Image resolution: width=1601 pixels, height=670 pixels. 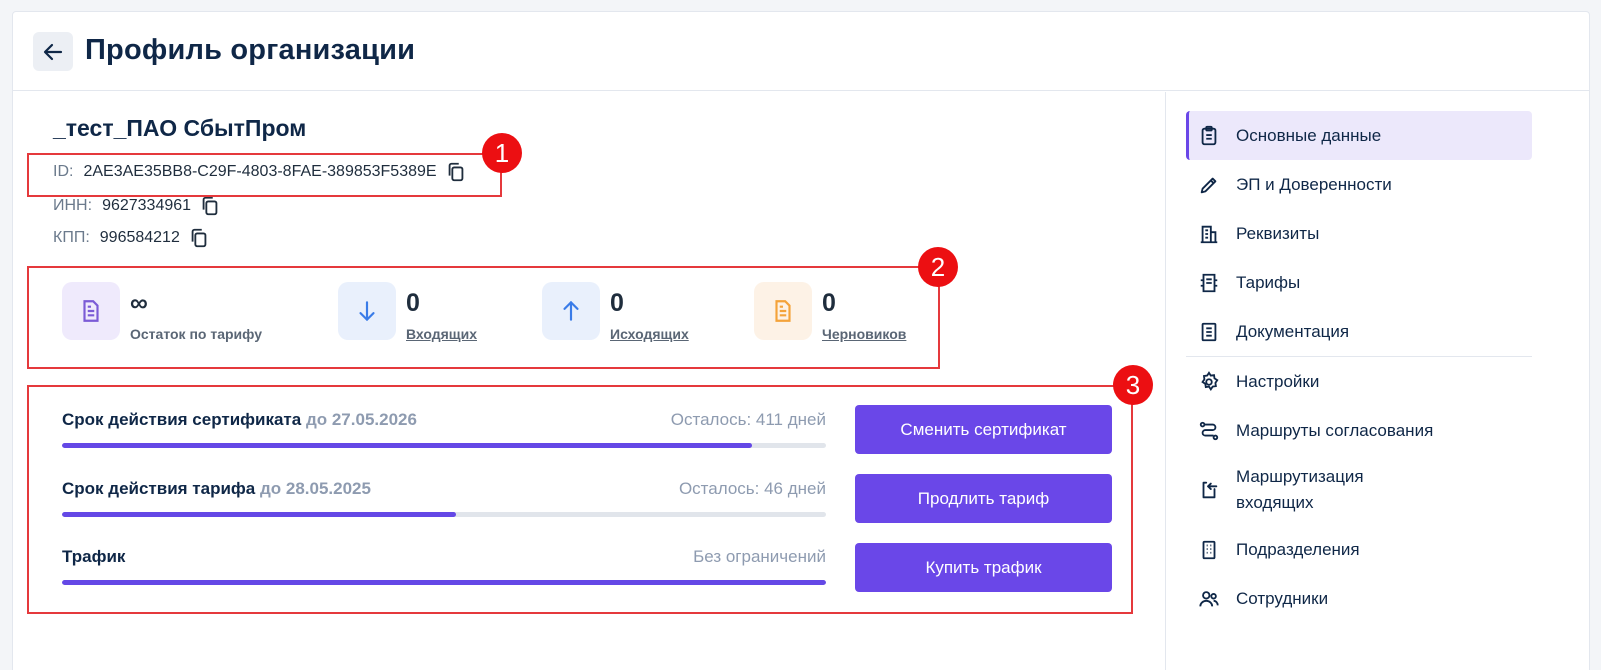 I want to click on kpp-label: КПП:, so click(x=71, y=237).